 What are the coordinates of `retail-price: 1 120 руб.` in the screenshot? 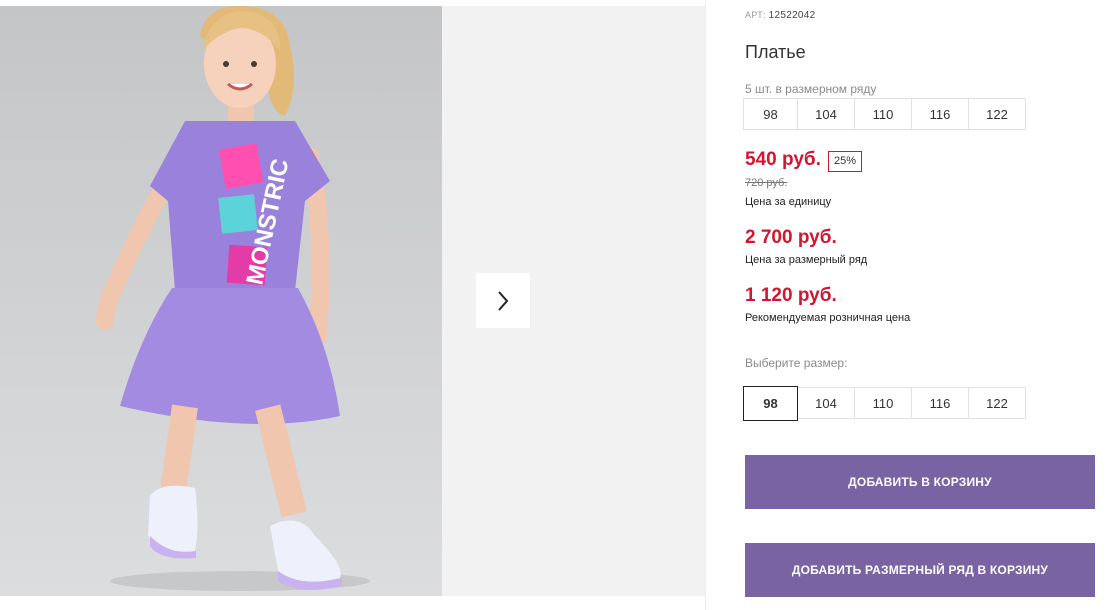 It's located at (791, 295).